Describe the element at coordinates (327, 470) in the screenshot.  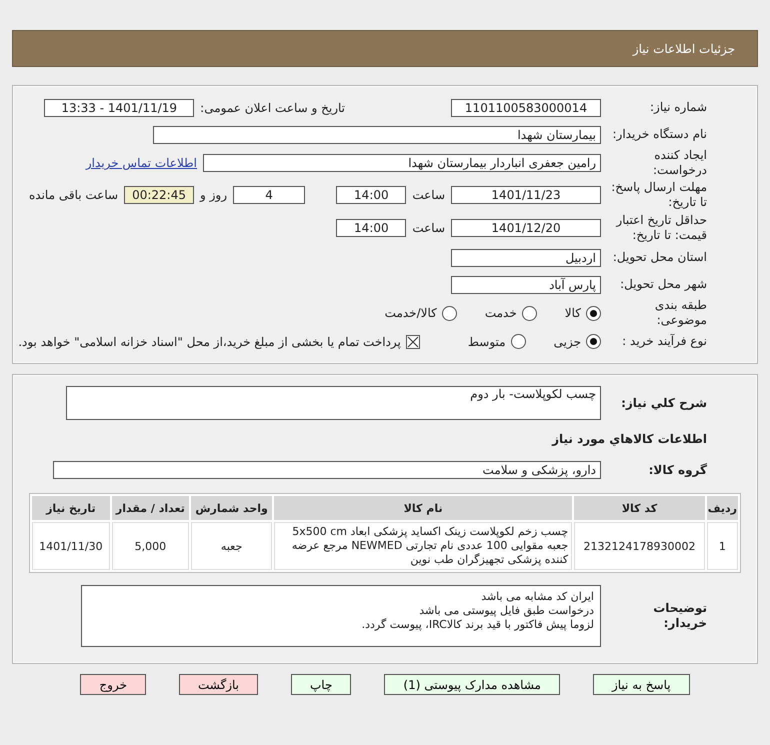
I see `goods-group-field: دارو، پزشکی و سلامت` at that location.